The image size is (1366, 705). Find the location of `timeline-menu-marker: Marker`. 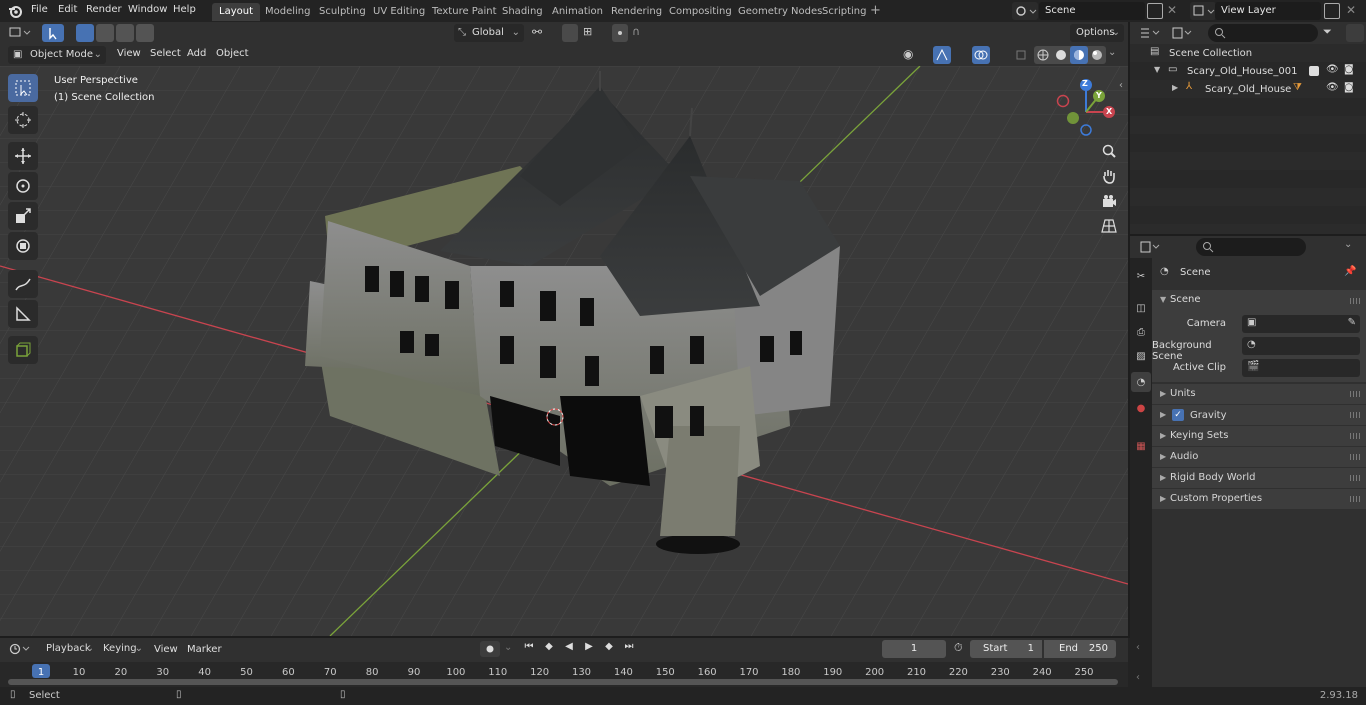

timeline-menu-marker: Marker is located at coordinates (204, 649).